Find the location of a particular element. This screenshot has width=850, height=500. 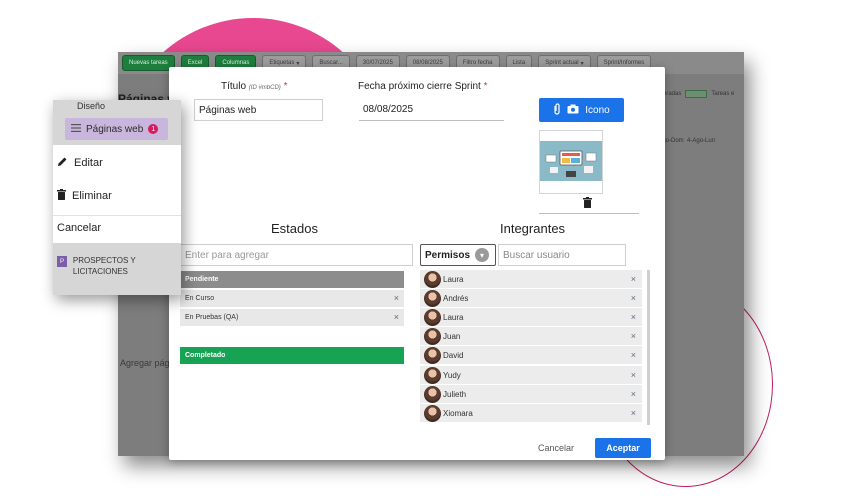

workspace-illustration-image is located at coordinates (571, 161).